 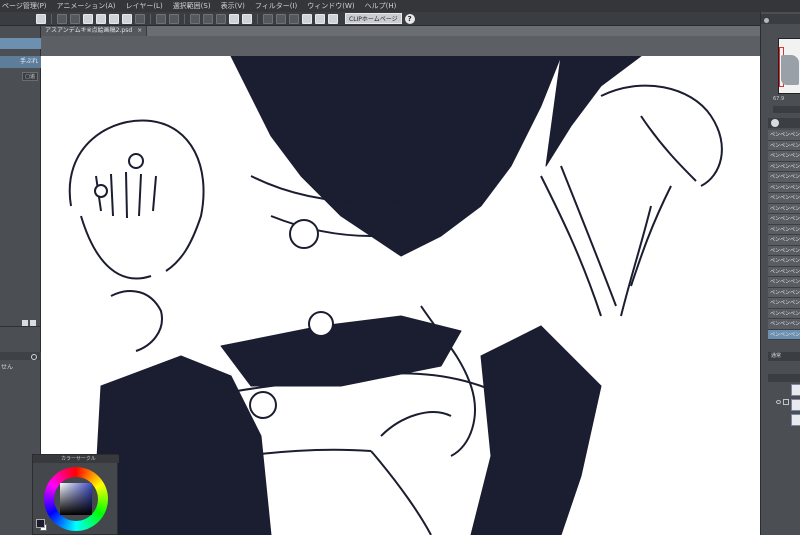 I want to click on close-icon: ×, so click(x=139, y=30).